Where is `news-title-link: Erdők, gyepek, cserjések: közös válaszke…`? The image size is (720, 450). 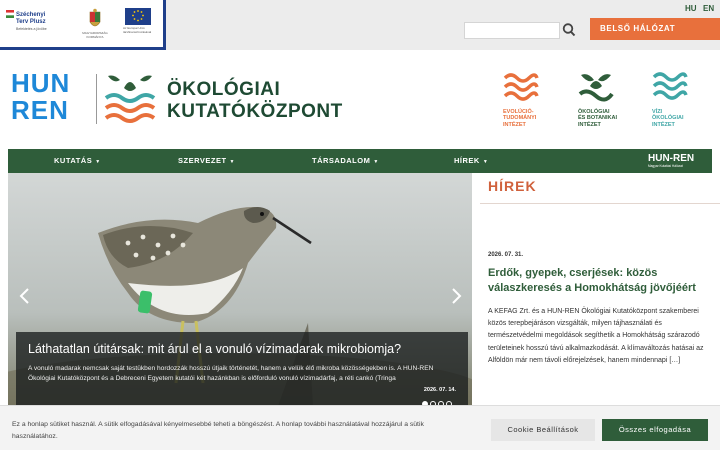
news-title-link: Erdők, gyepek, cserjések: közös válaszke… is located at coordinates (604, 280).